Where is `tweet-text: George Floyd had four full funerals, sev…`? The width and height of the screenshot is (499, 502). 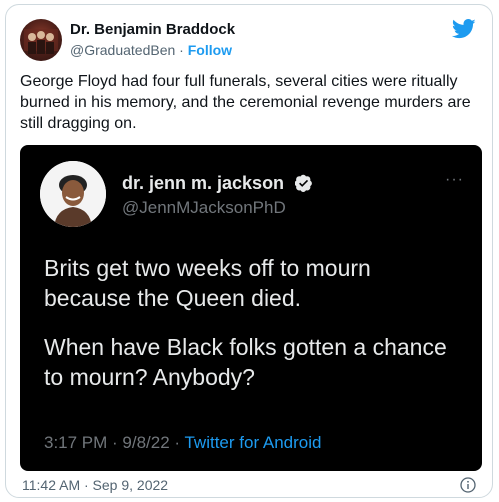 tweet-text: George Floyd had four full funerals, sev… is located at coordinates (245, 102).